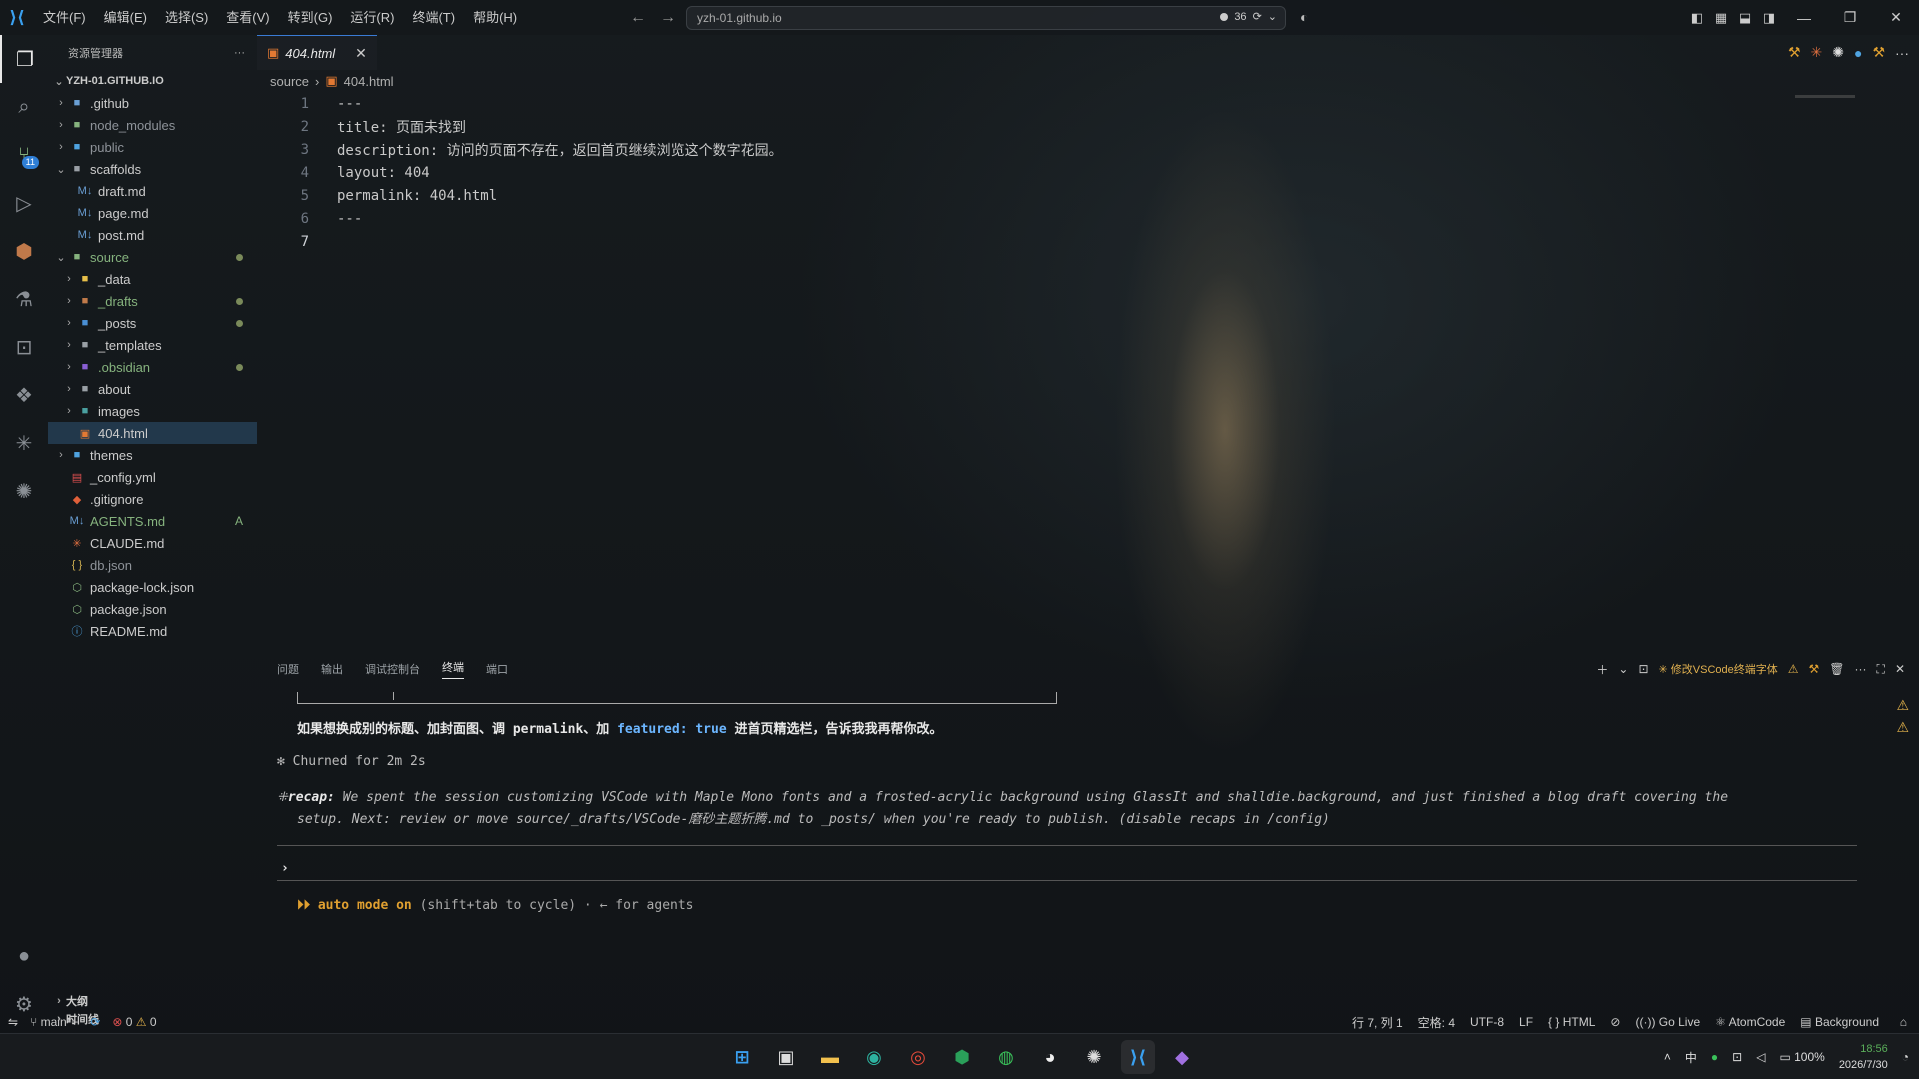 This screenshot has height=1079, width=1919. I want to click on testing-icon: ⚗, so click(24, 299).